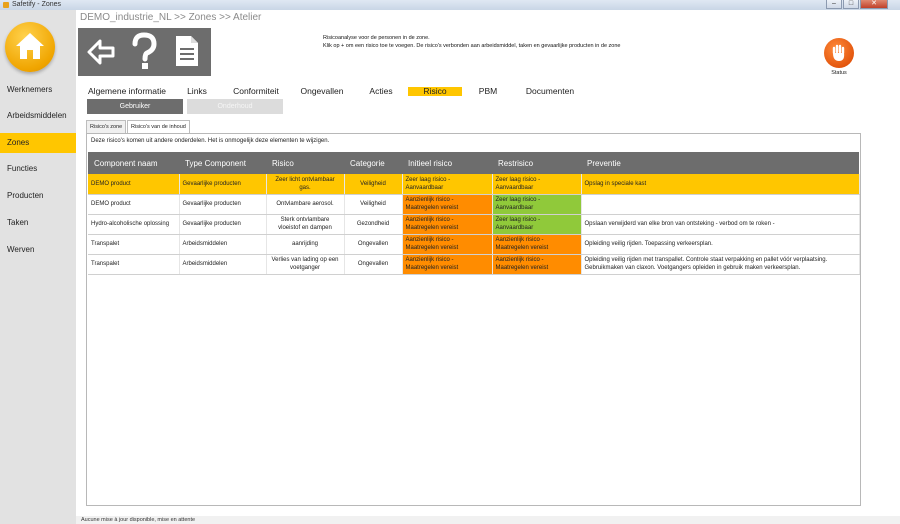 The image size is (900, 524). Describe the element at coordinates (720, 184) in the screenshot. I see `cell-preventie: Opslag in speciale kast` at that location.